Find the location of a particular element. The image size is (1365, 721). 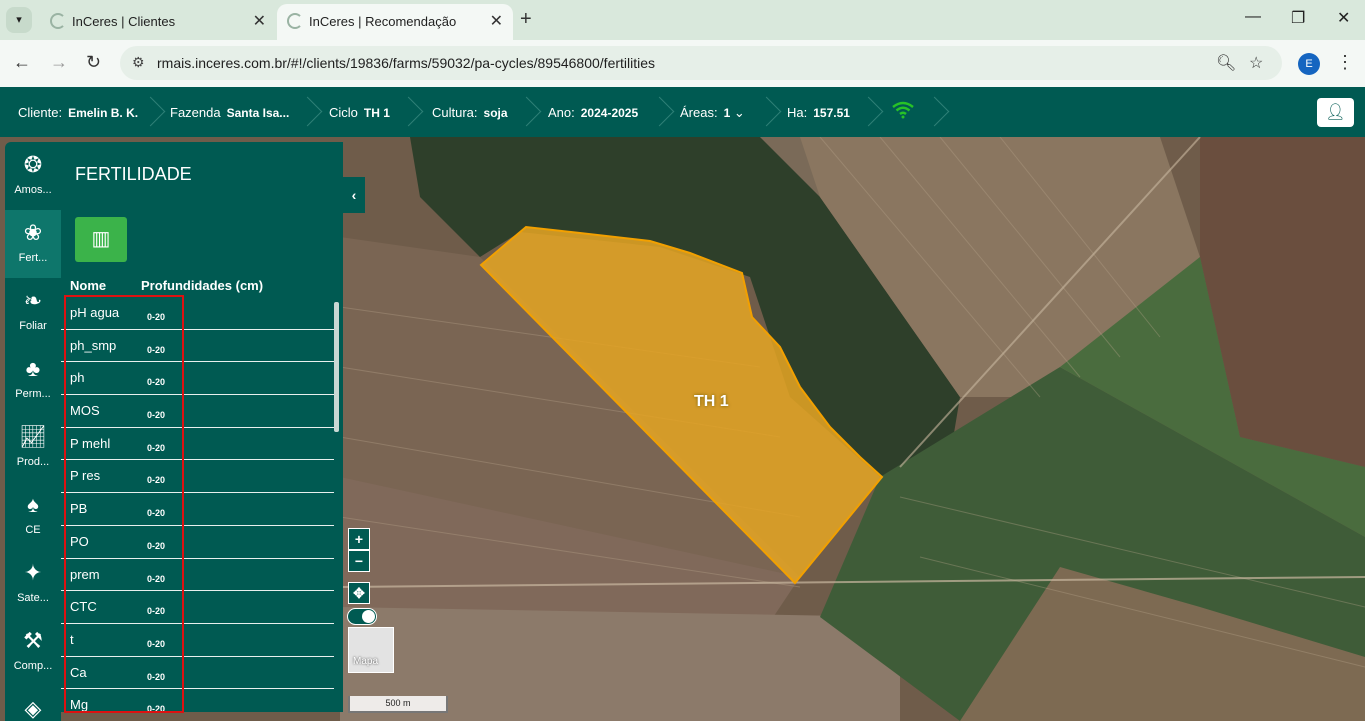

rail-item-ce: ♠ CE is located at coordinates (33, 516).